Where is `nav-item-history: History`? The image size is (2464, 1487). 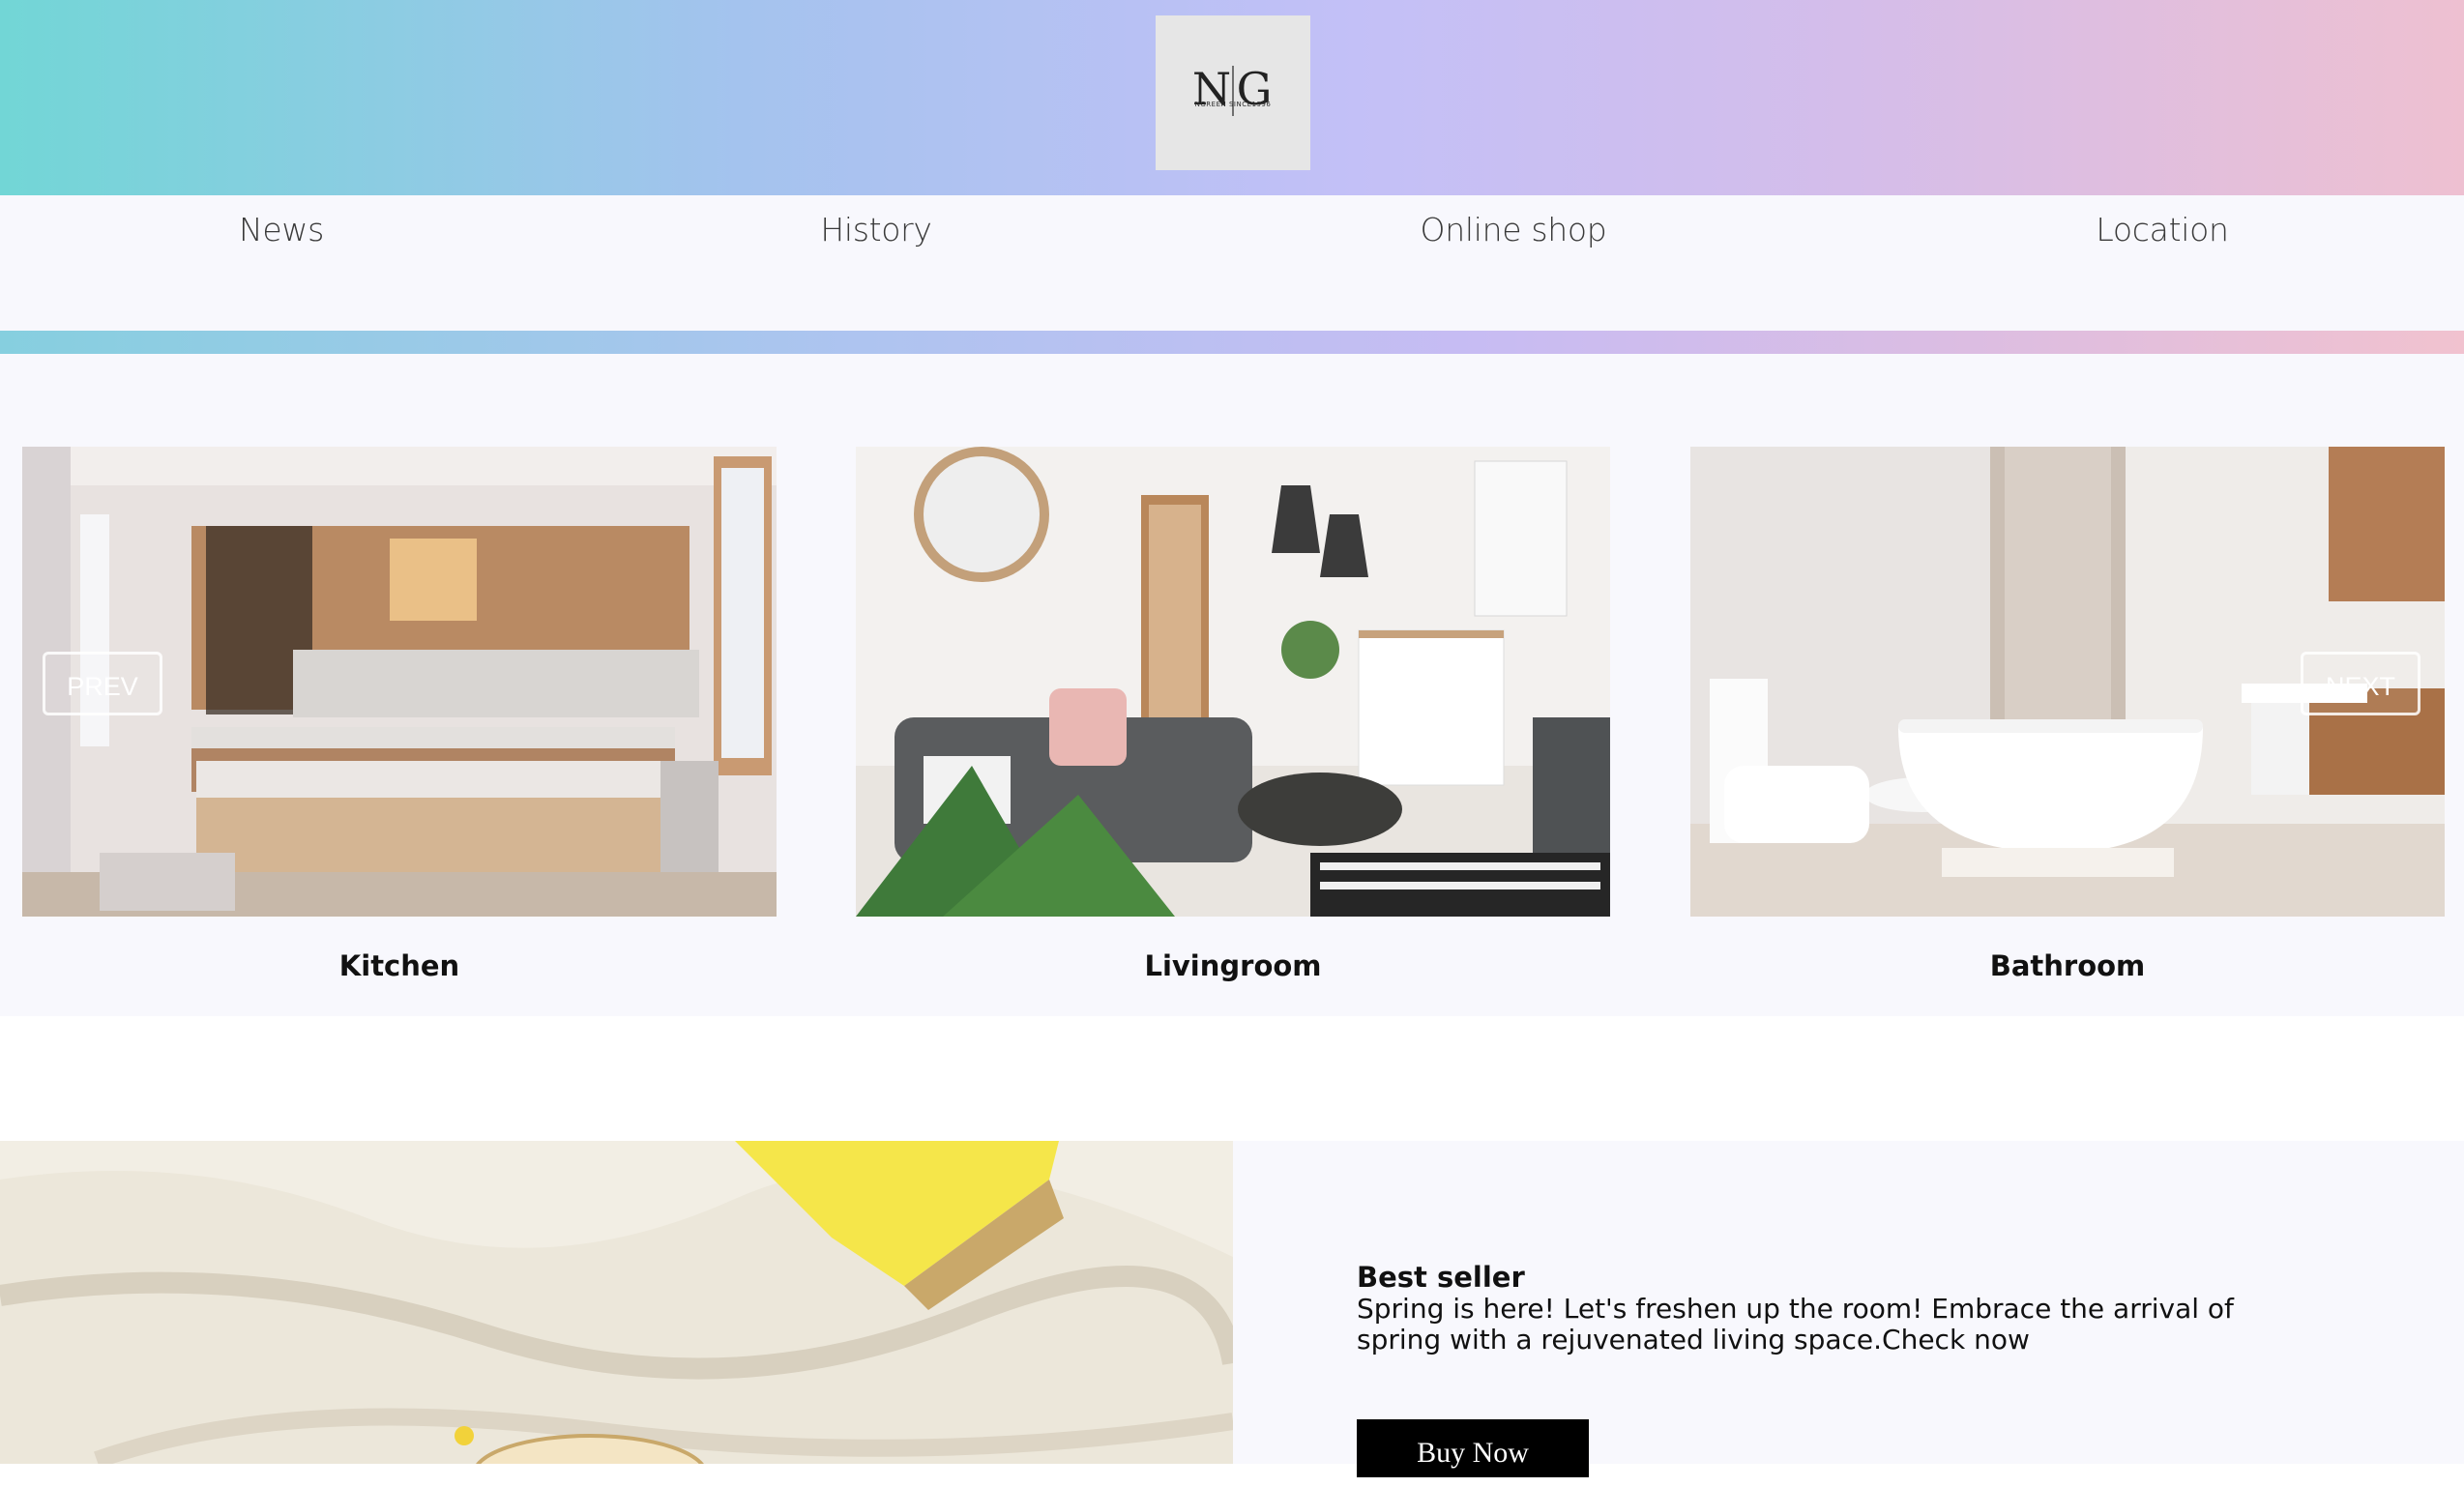 nav-item-history: History is located at coordinates (876, 229).